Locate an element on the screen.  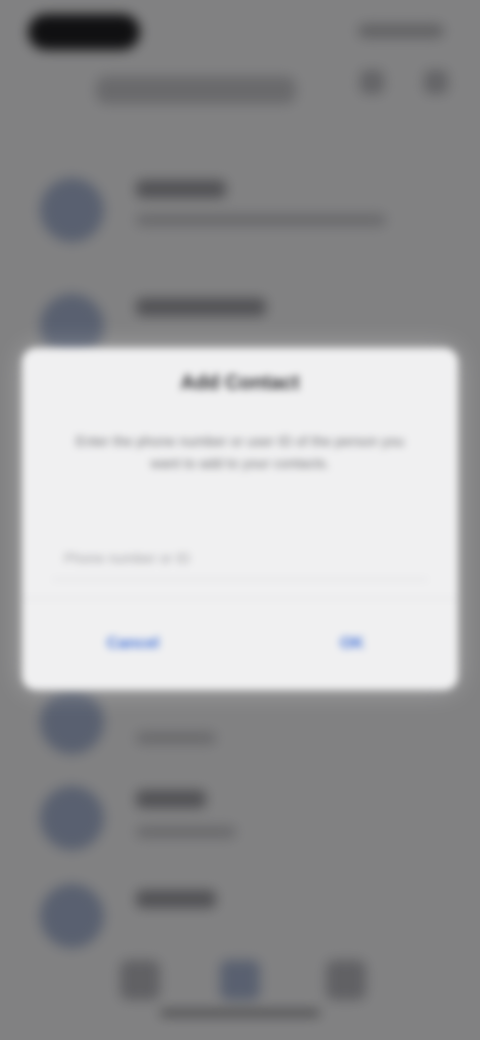
ok-button: OK is located at coordinates (352, 644).